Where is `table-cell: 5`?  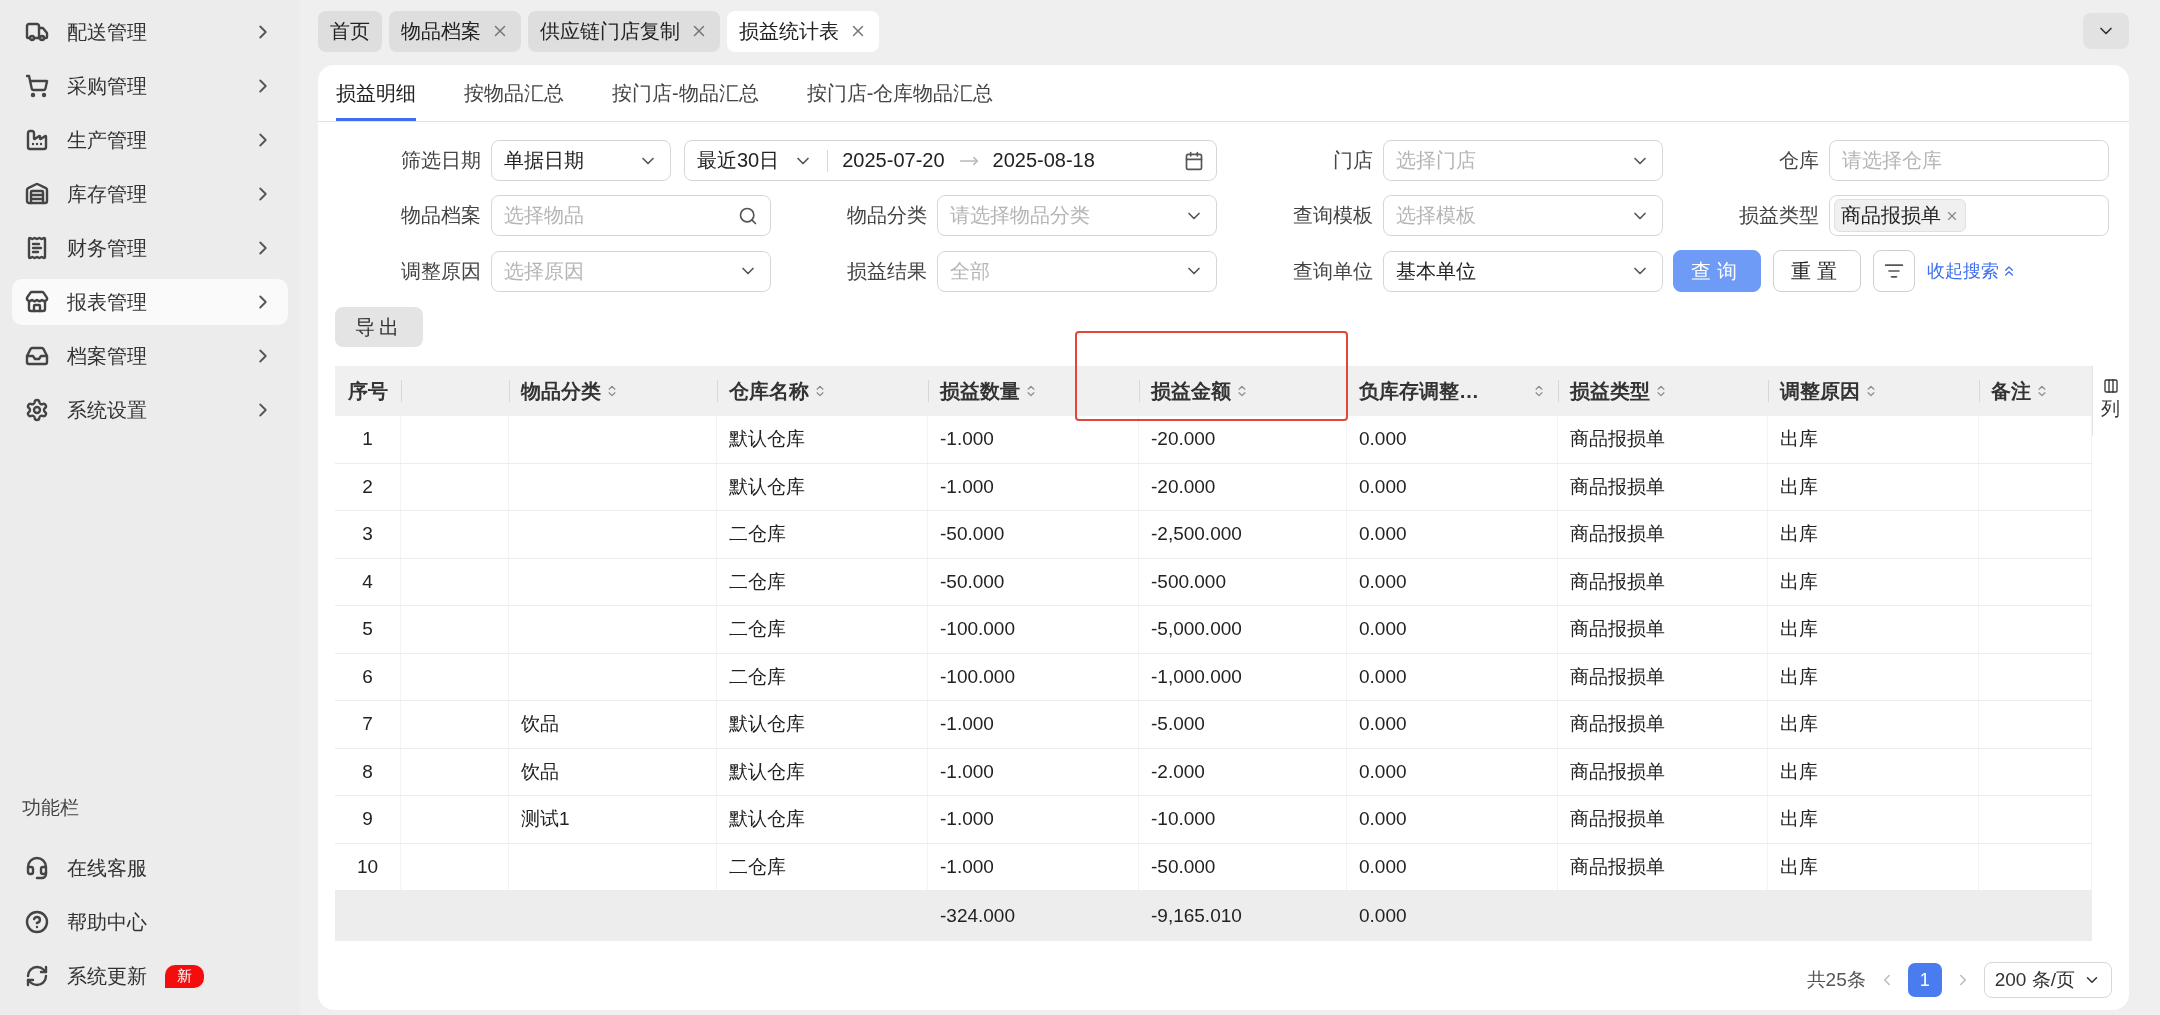 table-cell: 5 is located at coordinates (368, 629).